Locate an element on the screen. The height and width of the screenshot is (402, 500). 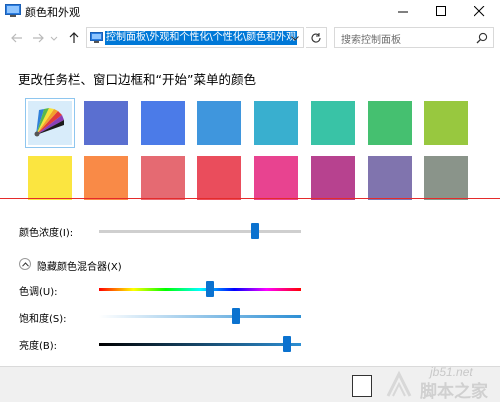
saturation-label: 饱和度(S): is located at coordinates (43, 319).